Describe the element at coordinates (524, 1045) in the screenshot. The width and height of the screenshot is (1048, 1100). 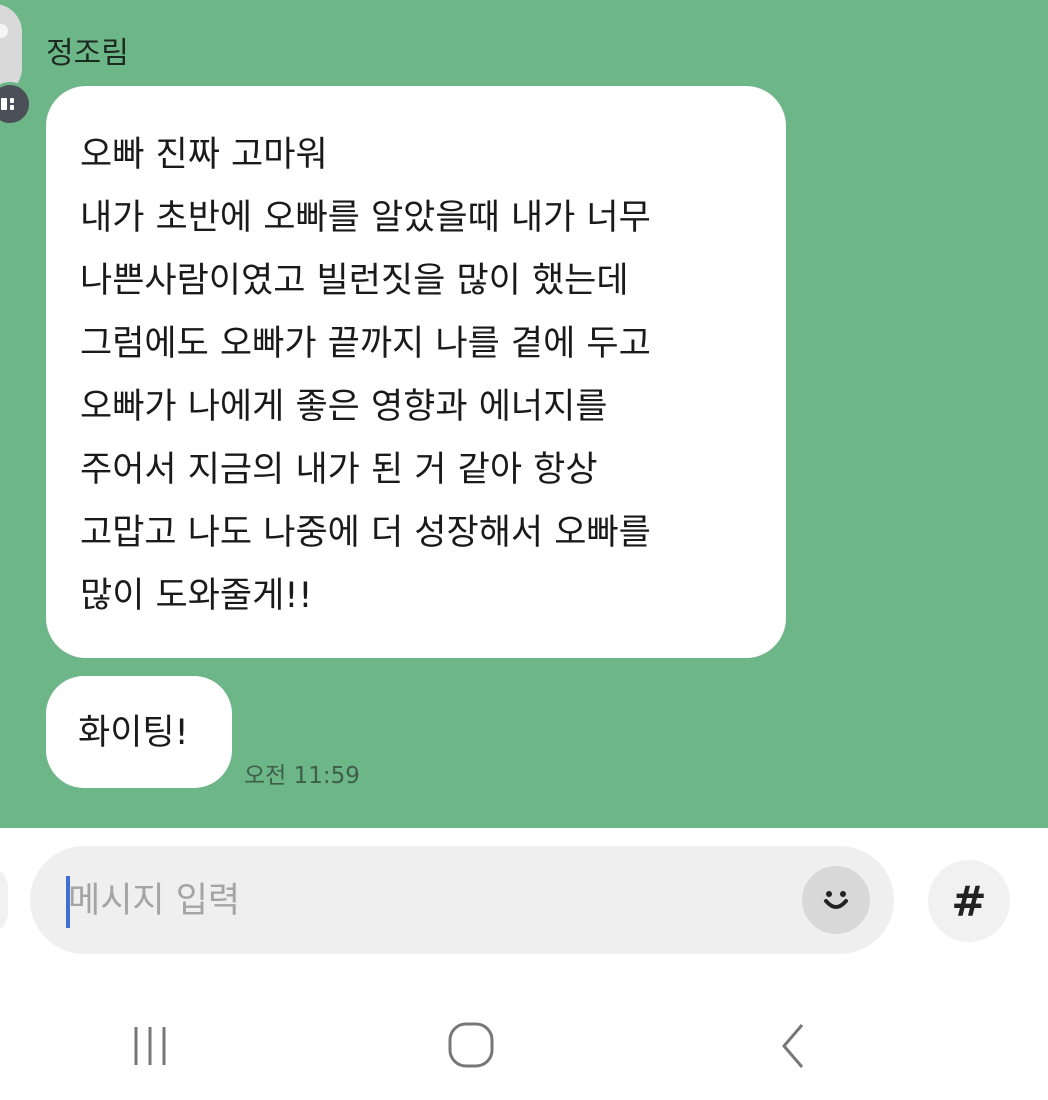
I see `system-navigation-bar` at that location.